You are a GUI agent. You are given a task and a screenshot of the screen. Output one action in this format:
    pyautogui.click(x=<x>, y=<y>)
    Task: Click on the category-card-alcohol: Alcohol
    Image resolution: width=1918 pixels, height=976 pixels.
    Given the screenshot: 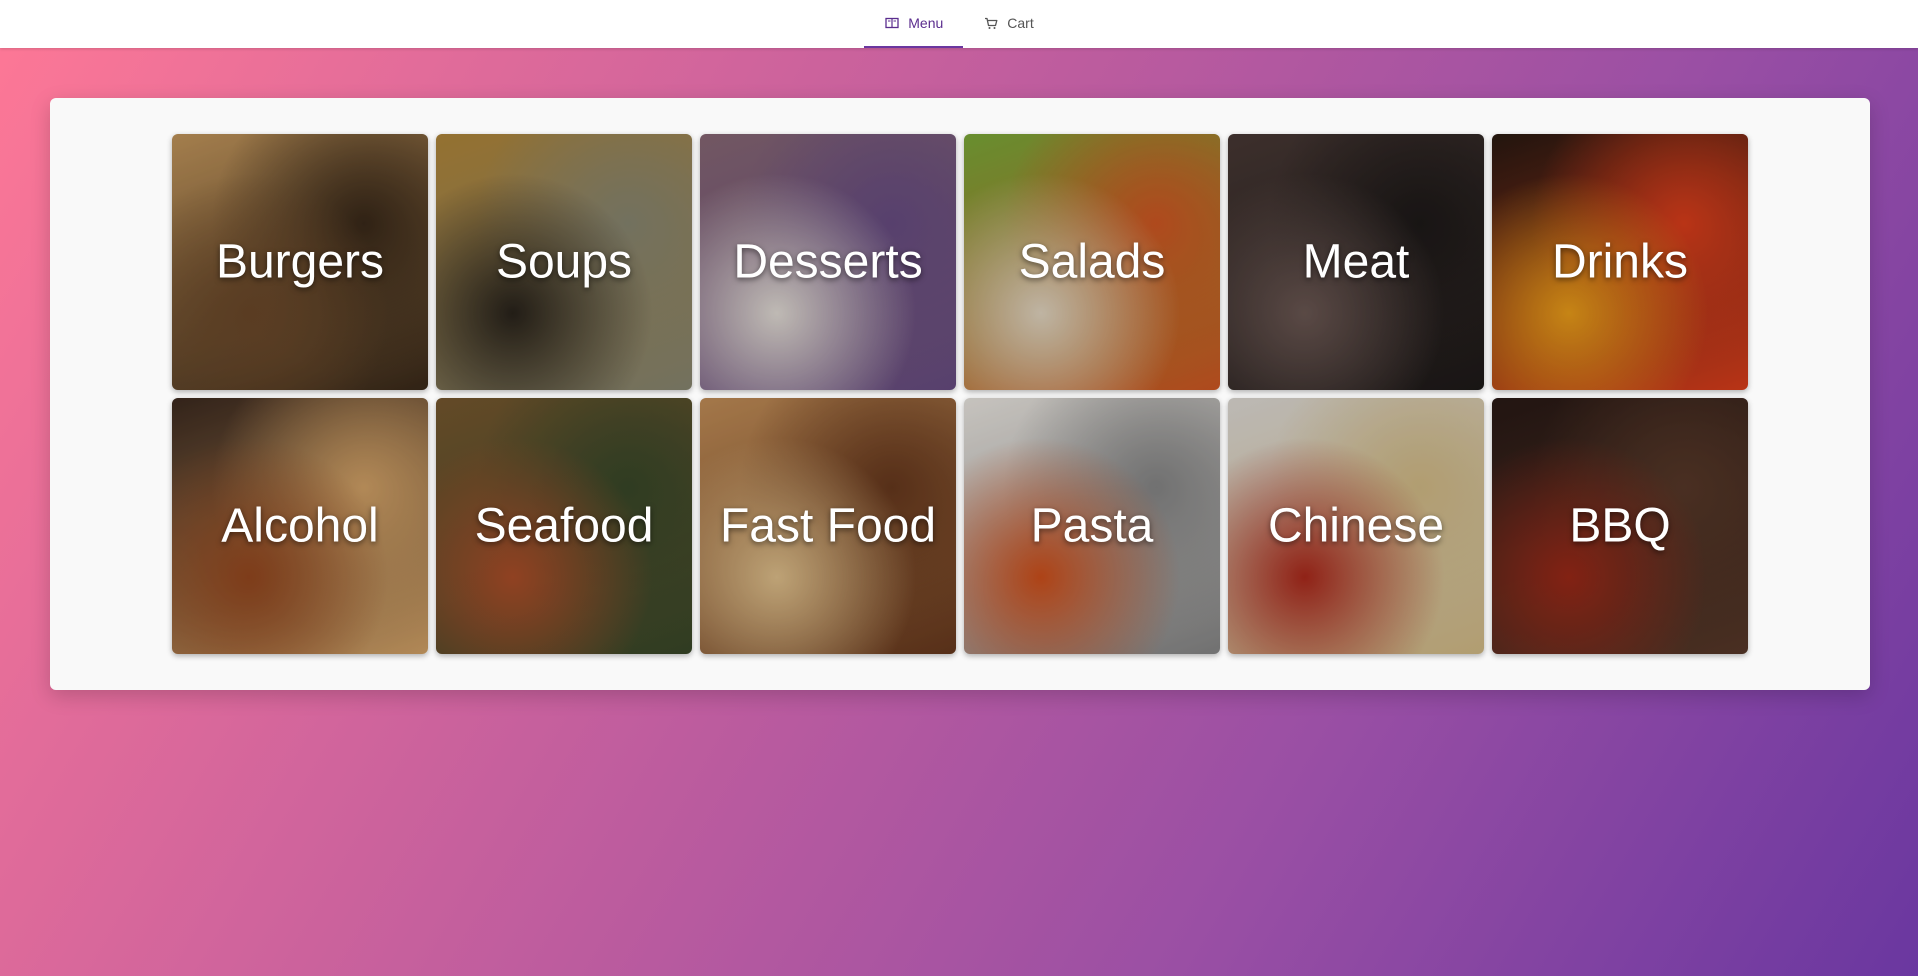 What is the action you would take?
    pyautogui.click(x=300, y=526)
    